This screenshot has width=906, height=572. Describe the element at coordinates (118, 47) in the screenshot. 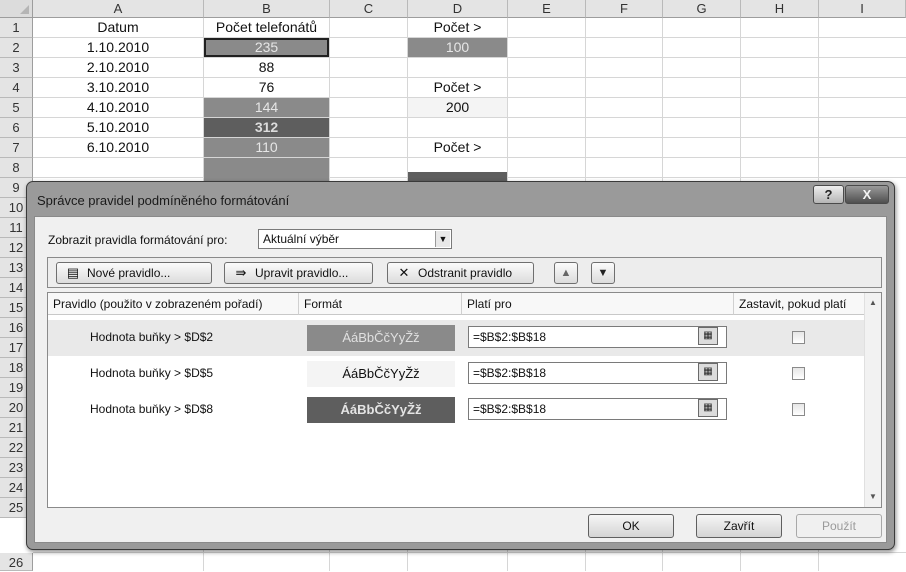

I see `cell-a2: 1.10.2010` at that location.